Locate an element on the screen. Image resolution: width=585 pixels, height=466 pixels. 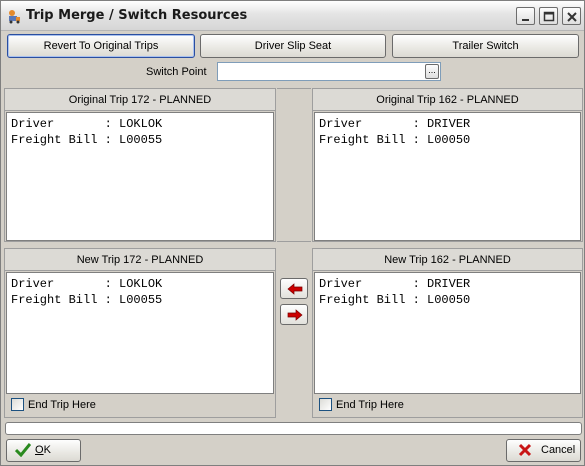
end-trip-left-checkbox: End Trip Here is located at coordinates (53, 405).